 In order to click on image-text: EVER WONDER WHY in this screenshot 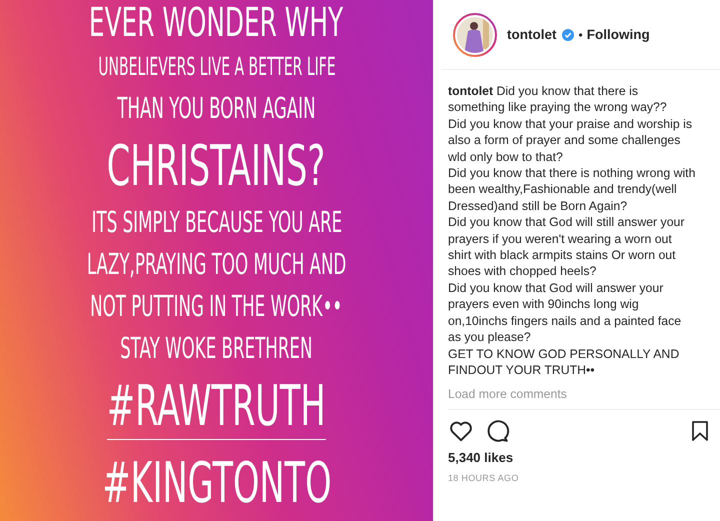, I will do `click(216, 23)`.